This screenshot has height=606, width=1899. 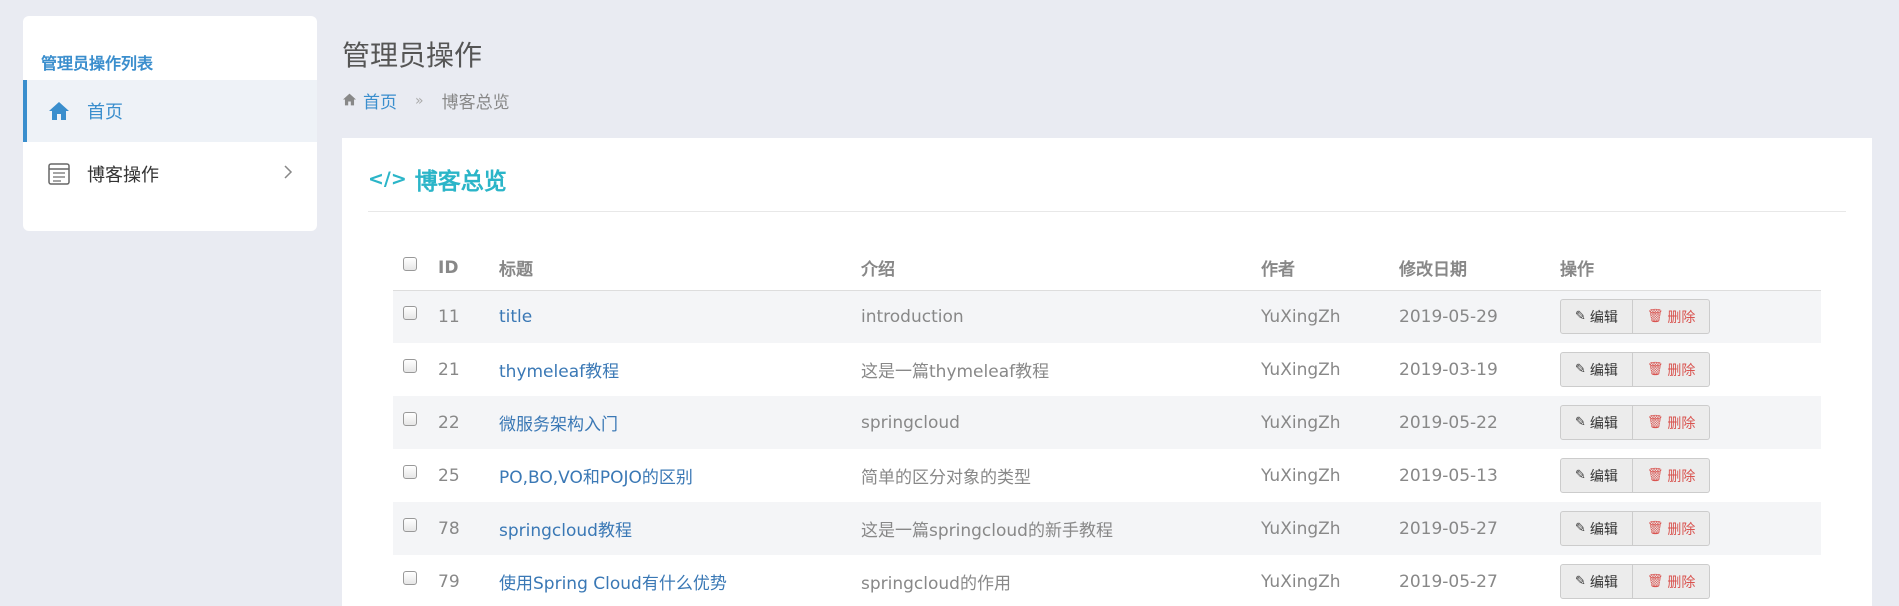 What do you see at coordinates (449, 581) in the screenshot?
I see `cell-id: 79` at bounding box center [449, 581].